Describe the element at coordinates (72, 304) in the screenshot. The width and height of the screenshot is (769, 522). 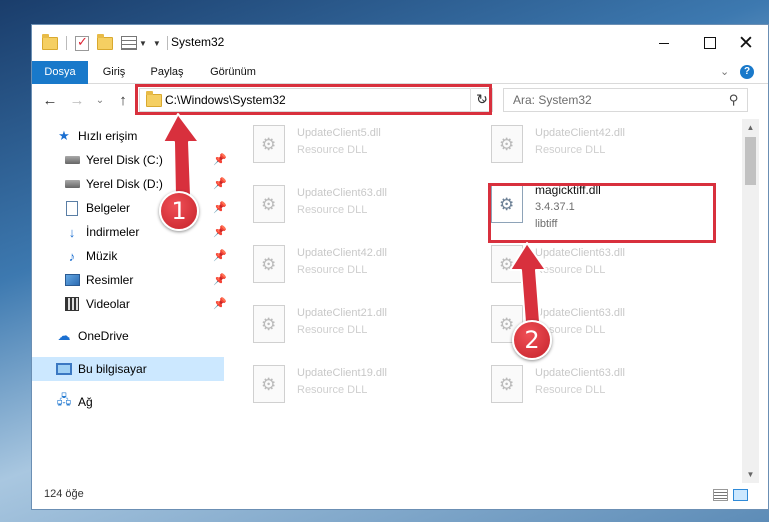
I see `videos-icon` at that location.